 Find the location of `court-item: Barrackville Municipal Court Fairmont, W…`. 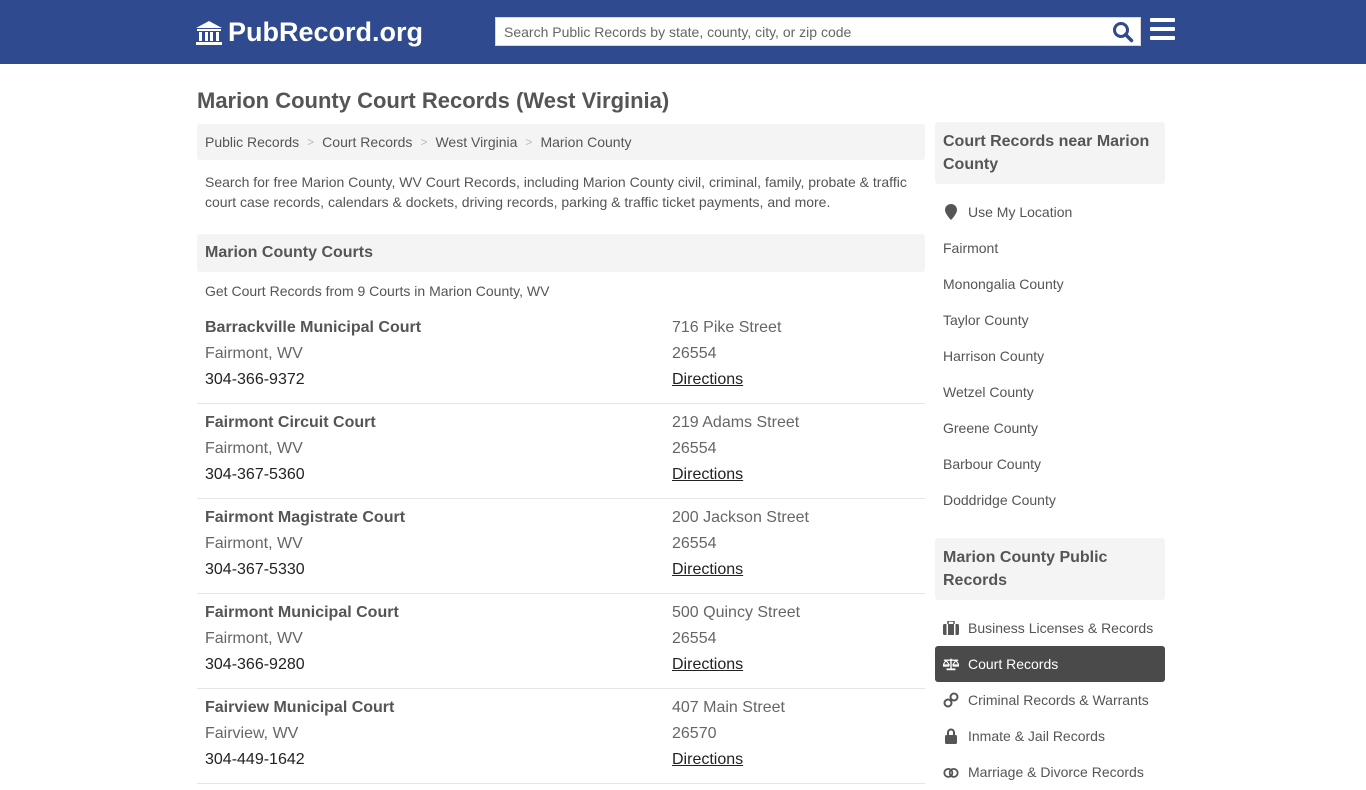

court-item: Barrackville Municipal Court Fairmont, W… is located at coordinates (561, 356).